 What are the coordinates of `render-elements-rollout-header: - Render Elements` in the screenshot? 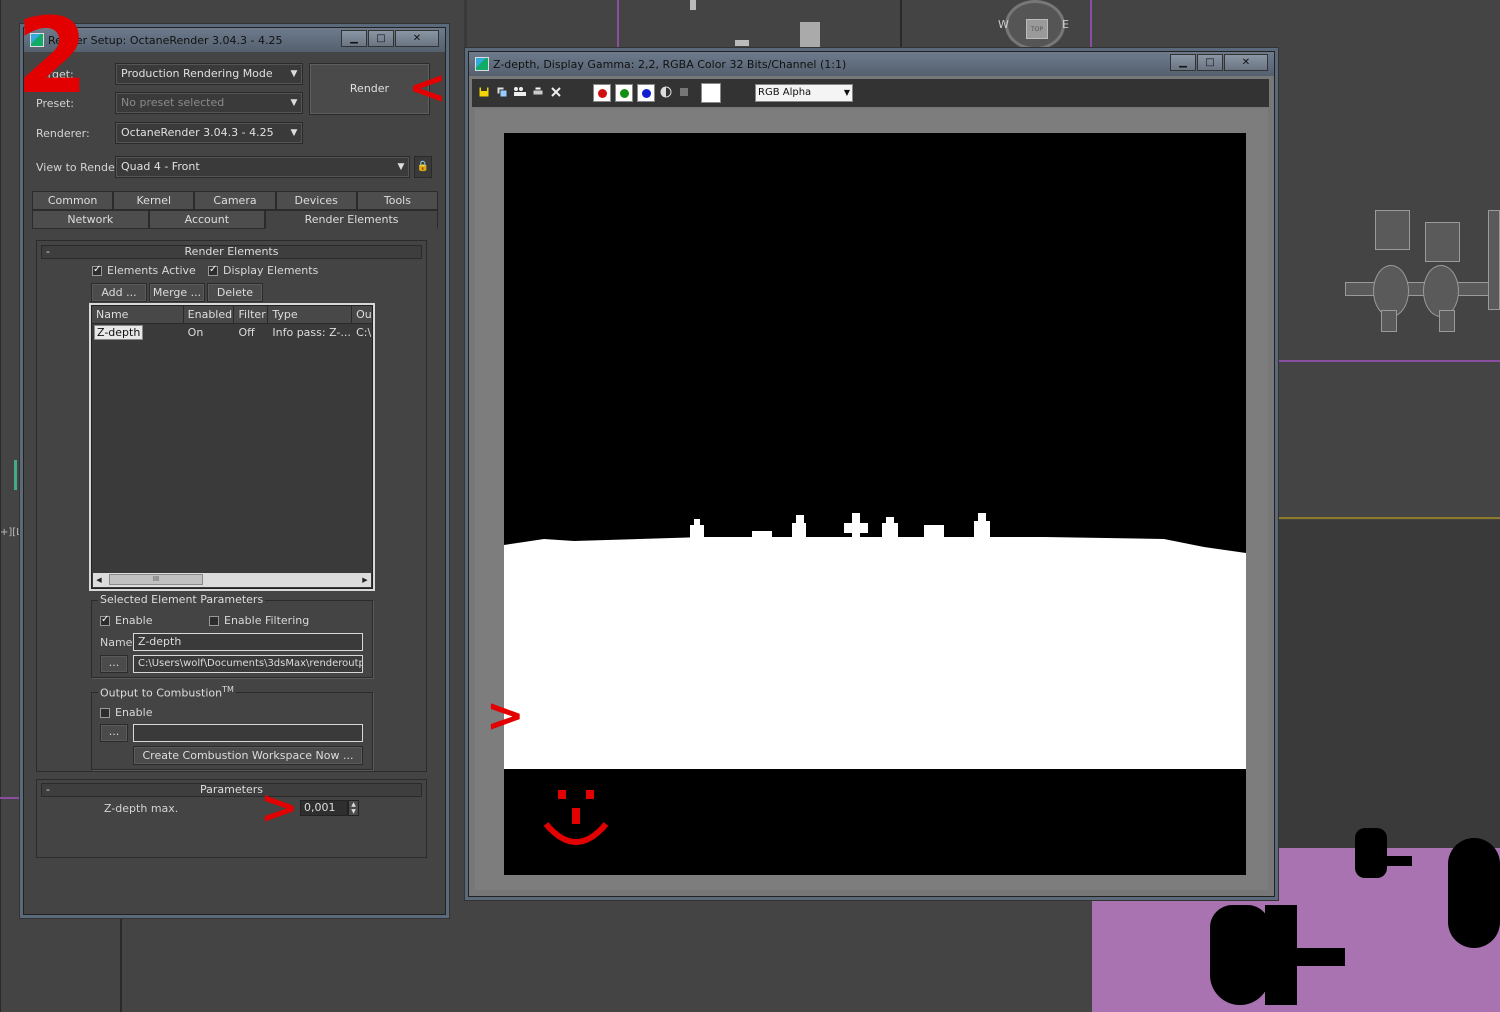 It's located at (231, 252).